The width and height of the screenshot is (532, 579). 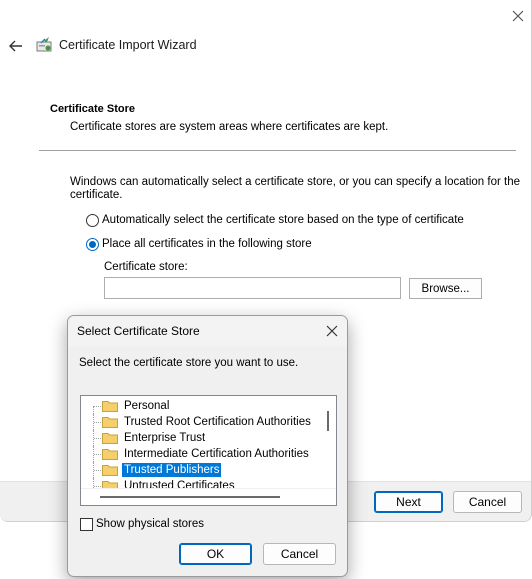 I want to click on tree-item: Intermediate Certification Authorities, so click(x=201, y=454).